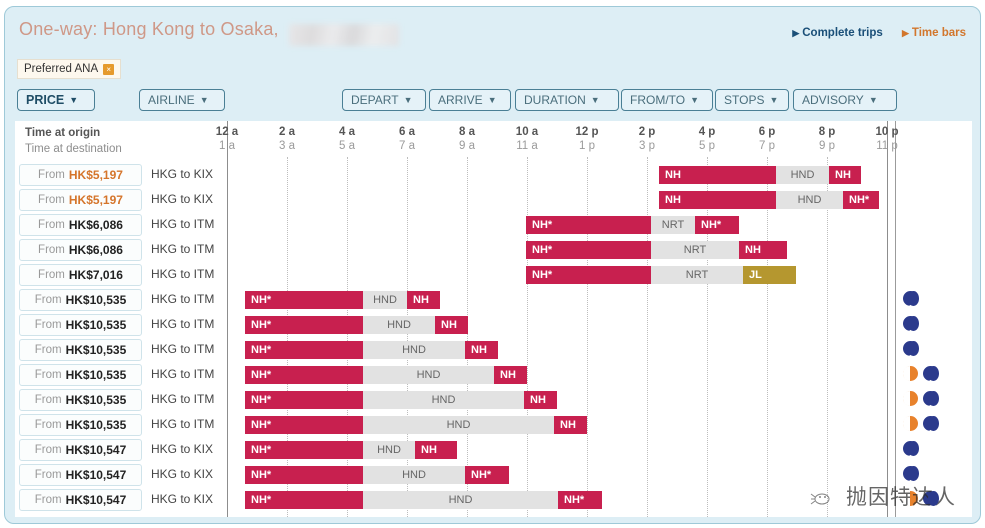 The width and height of the screenshot is (985, 528). Describe the element at coordinates (837, 33) in the screenshot. I see `complete-trips-link: ▶ Complete trips` at that location.